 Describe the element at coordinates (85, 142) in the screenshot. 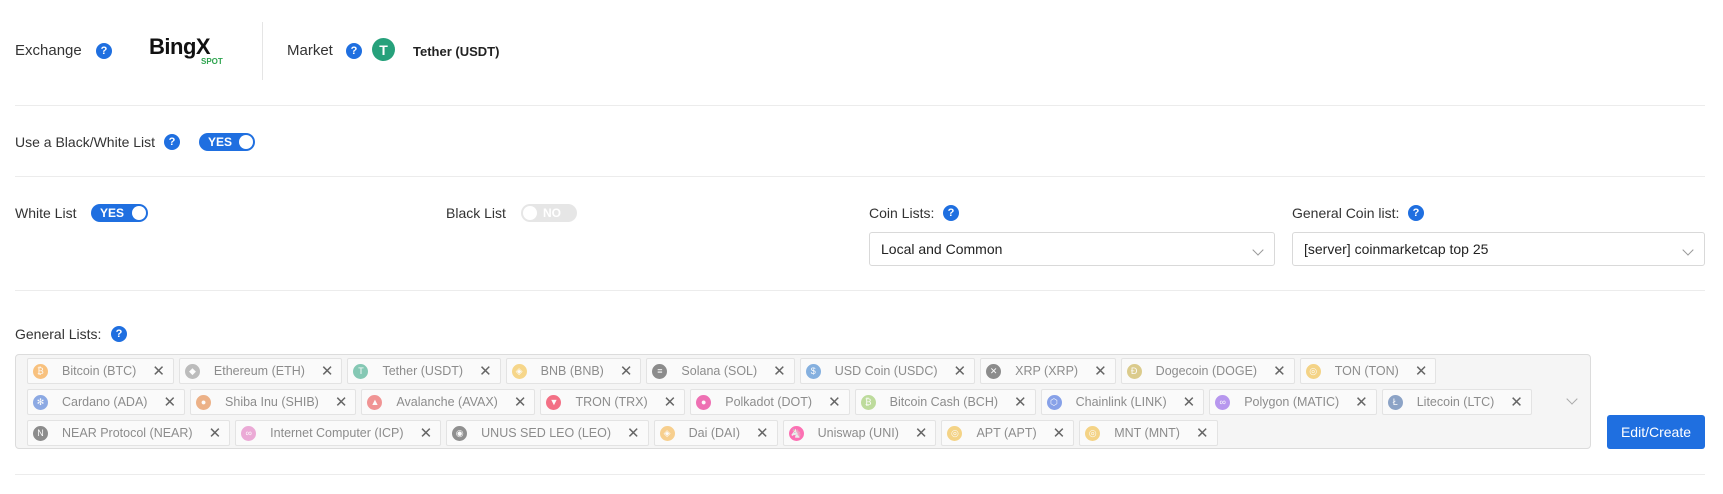

I see `bw-list-label: Use a Black/White List` at that location.